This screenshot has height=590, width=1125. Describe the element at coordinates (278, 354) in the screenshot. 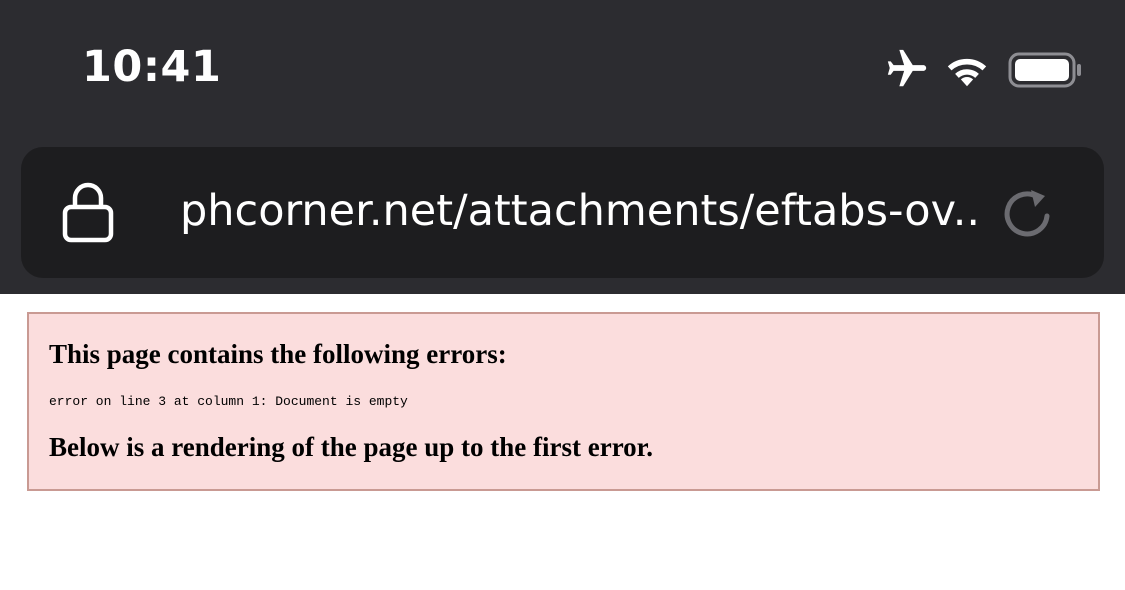

I see `error-heading: This page contains the following errors:` at that location.